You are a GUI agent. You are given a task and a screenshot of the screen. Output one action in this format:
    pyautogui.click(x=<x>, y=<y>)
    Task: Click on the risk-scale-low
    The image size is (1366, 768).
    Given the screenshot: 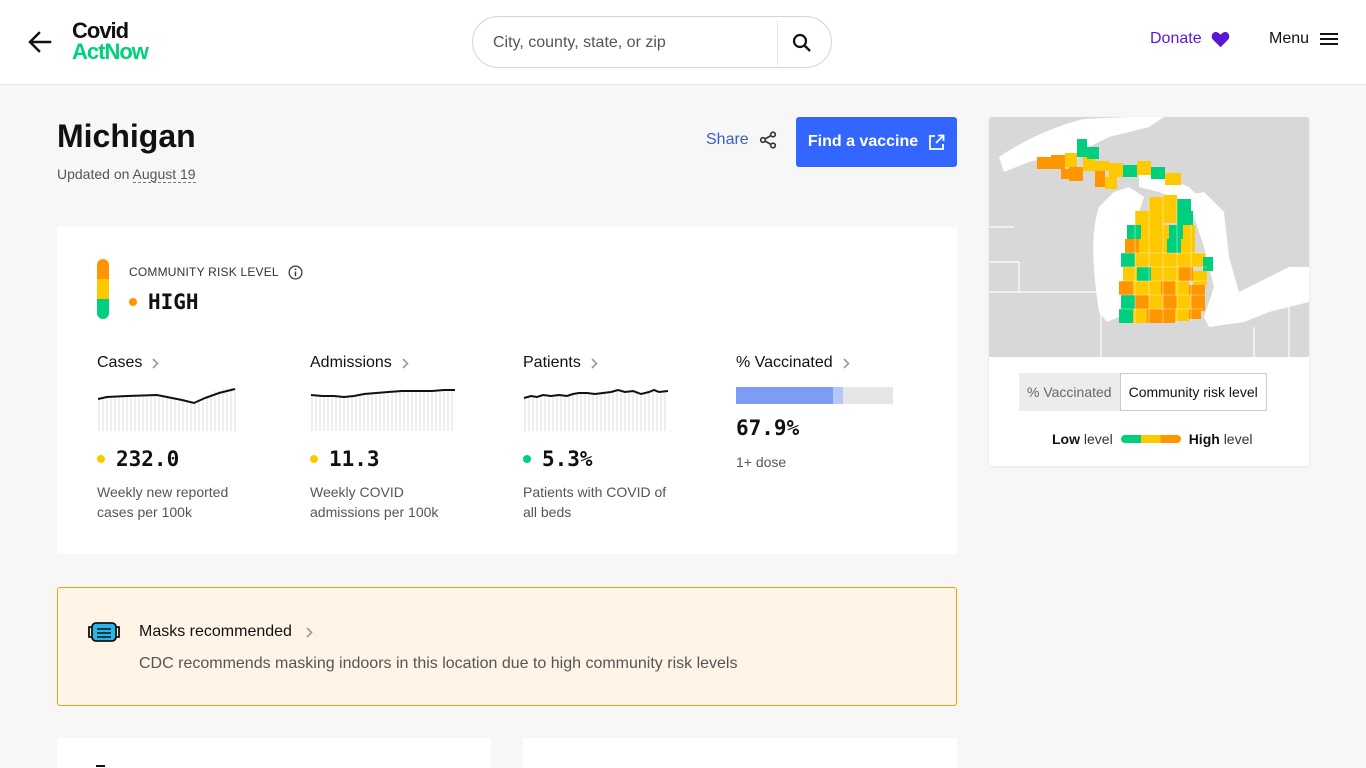 What is the action you would take?
    pyautogui.click(x=103, y=309)
    